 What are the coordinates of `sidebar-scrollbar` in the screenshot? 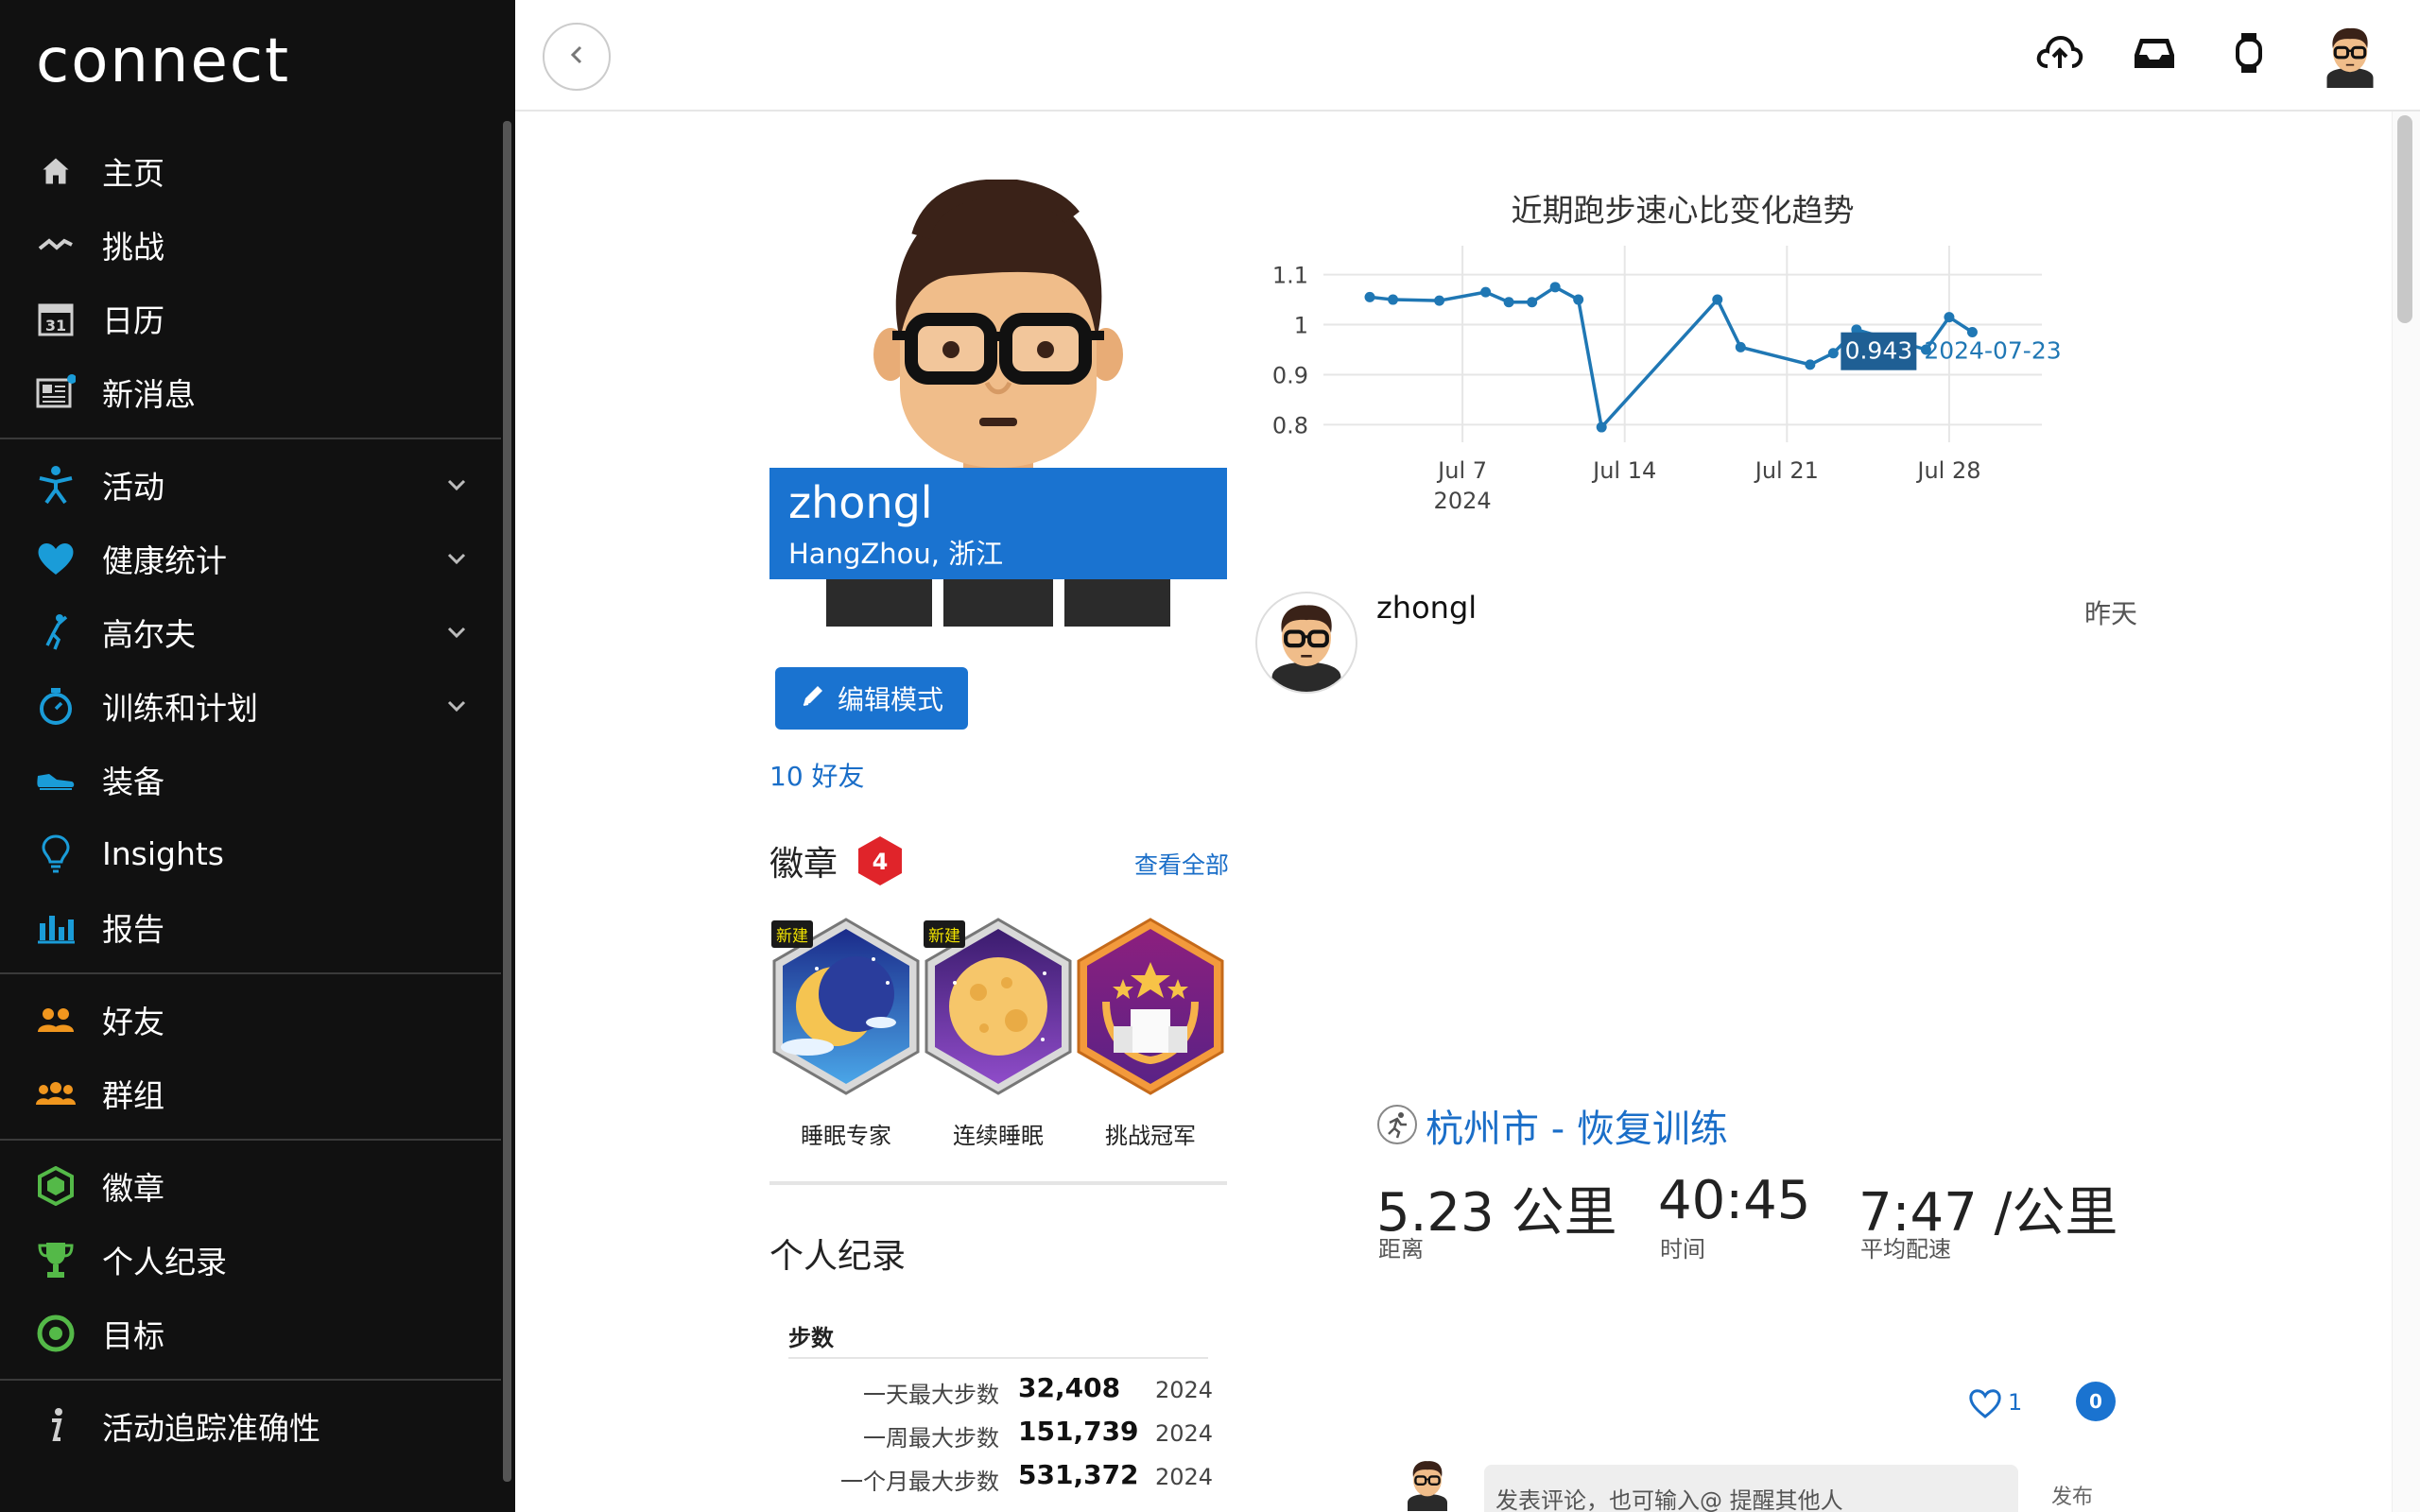 It's located at (507, 801).